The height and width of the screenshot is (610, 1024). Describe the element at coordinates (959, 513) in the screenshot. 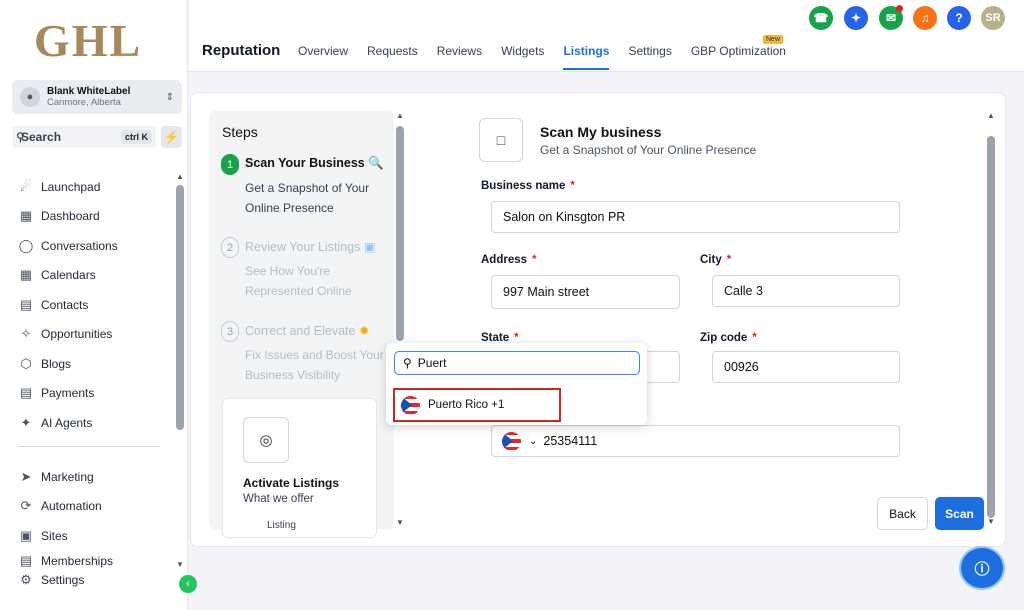

I see `scan-button: Scan` at that location.